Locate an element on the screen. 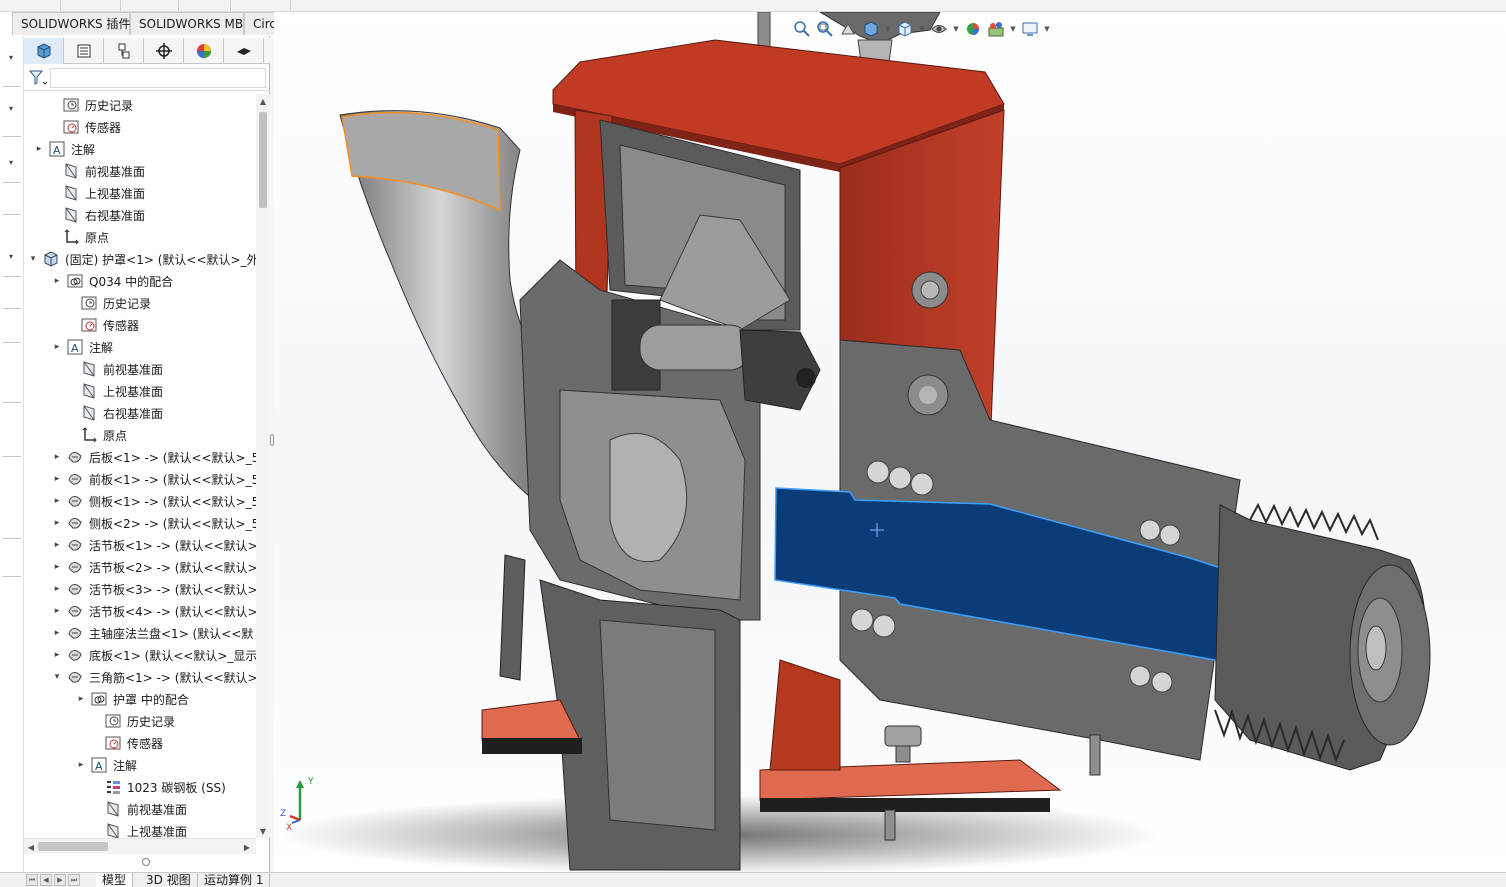  tree-node-part: ▸ 底板<1> (默认<<默认>_显示 is located at coordinates (154, 655).